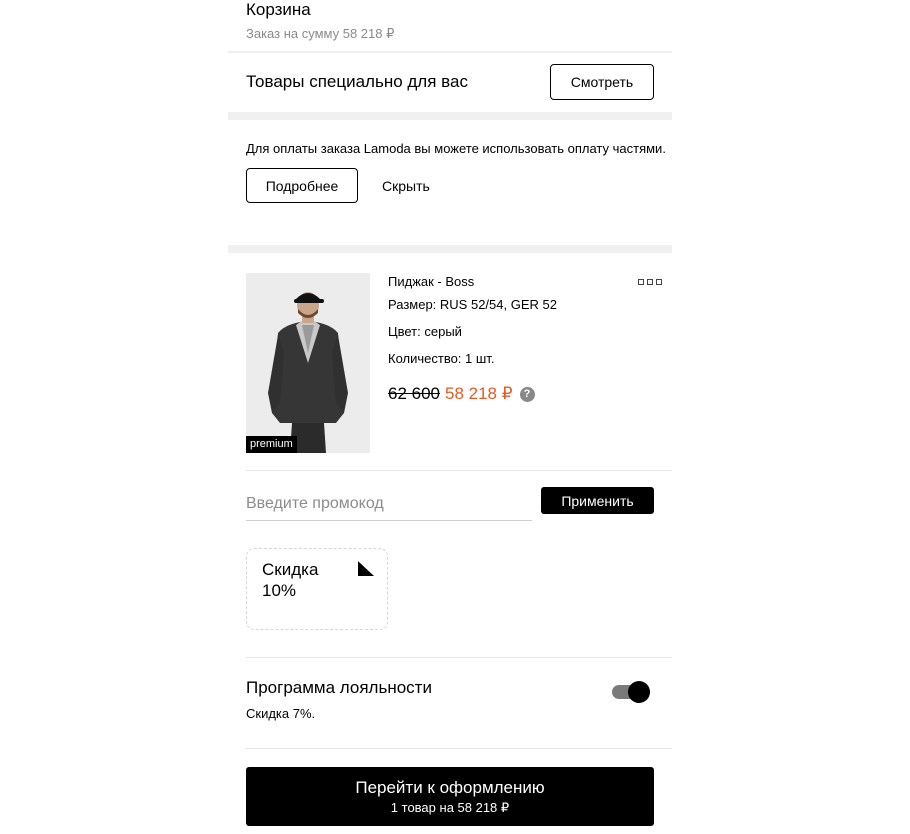 Image resolution: width=910 pixels, height=834 pixels. I want to click on cart-header: Корзина Заказ на сумму 58 218 ₽, so click(320, 21).